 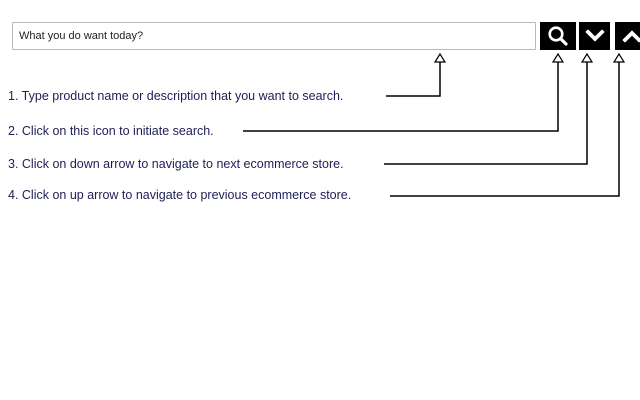 I want to click on chevron-up-icon, so click(x=630, y=36).